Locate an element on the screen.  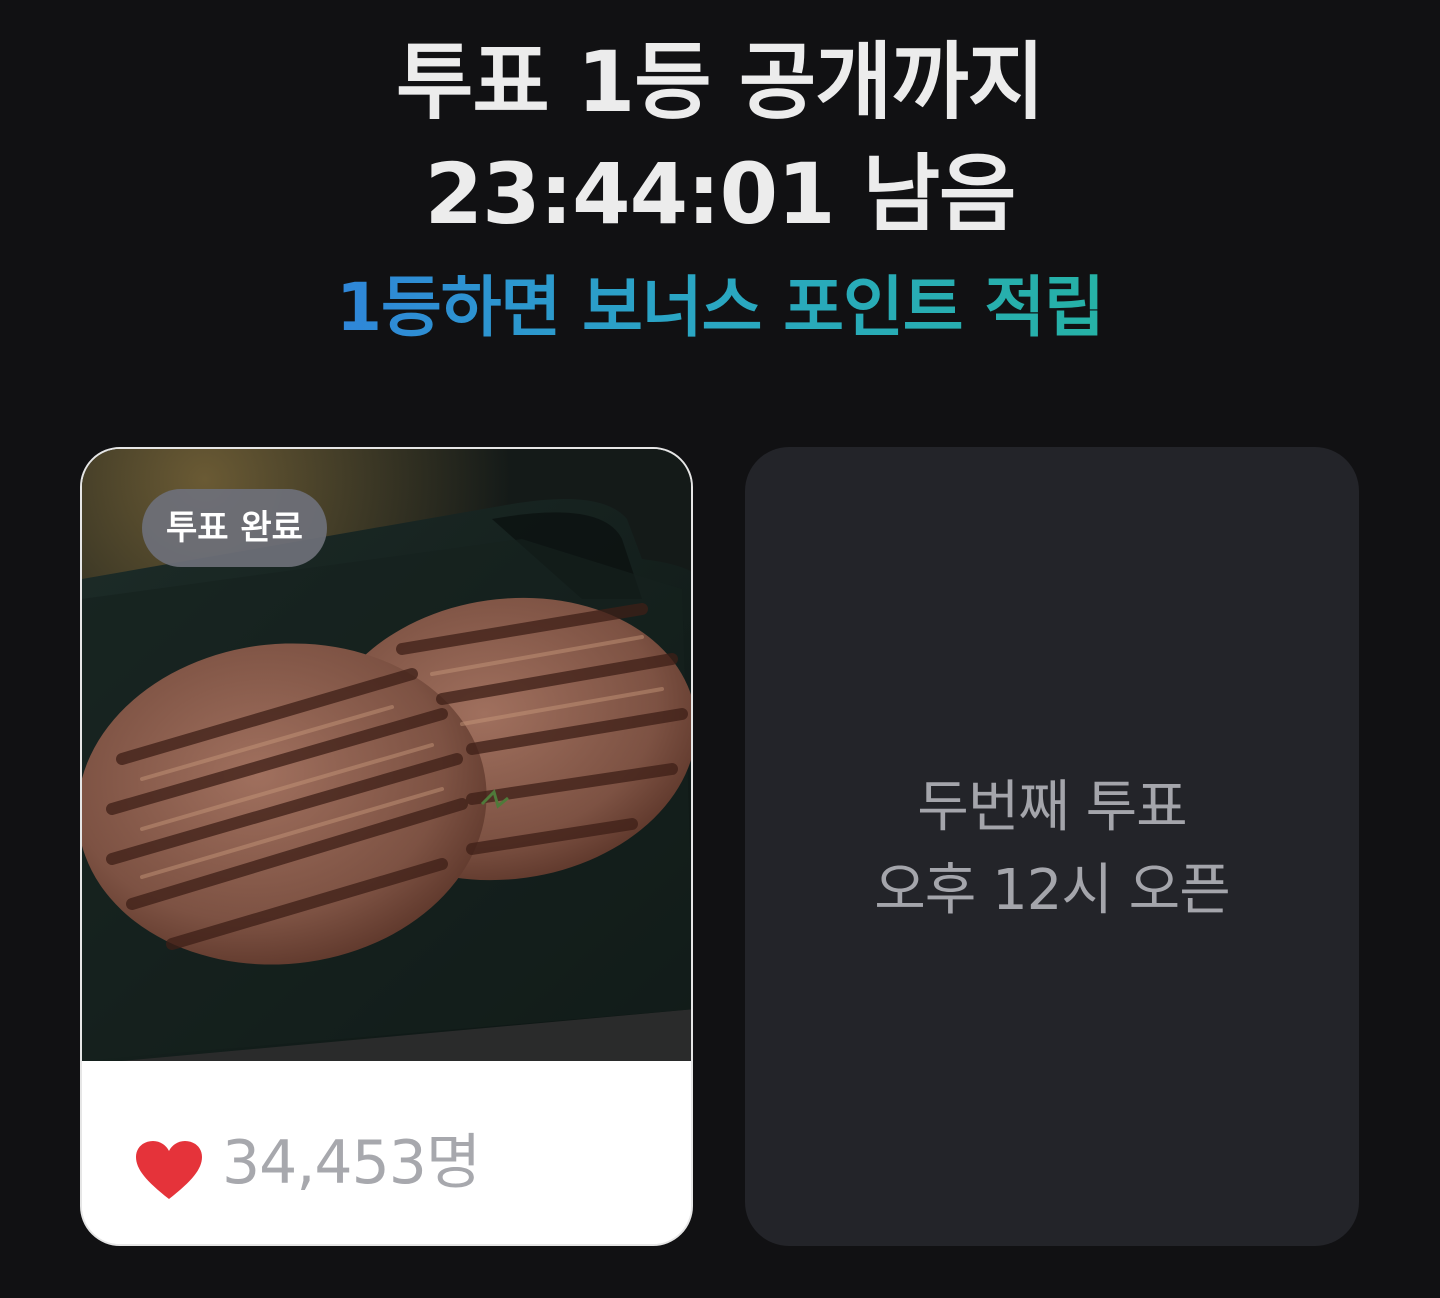
bonus-subtitle-text: 1등하면 보너스 포인트 적립 is located at coordinates (720, 307).